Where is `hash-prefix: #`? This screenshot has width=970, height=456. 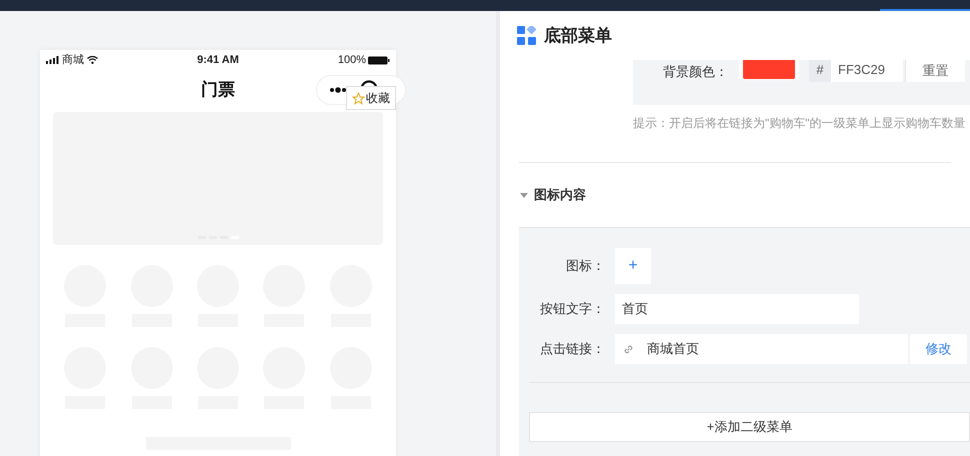
hash-prefix: # is located at coordinates (820, 71).